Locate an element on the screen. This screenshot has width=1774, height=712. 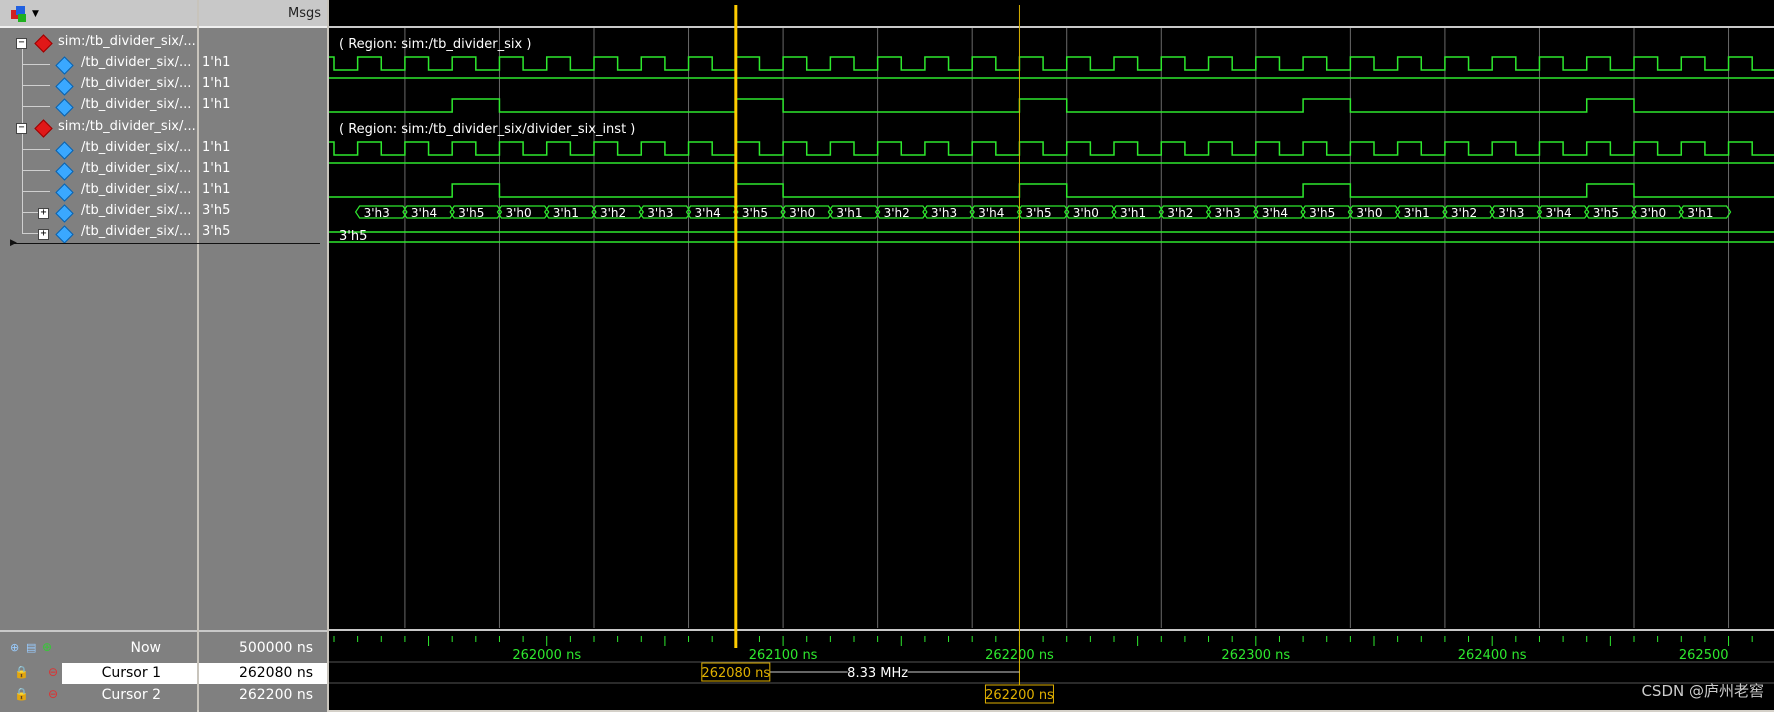
dropdown-arrow-icon: ▼ is located at coordinates (35, 14).